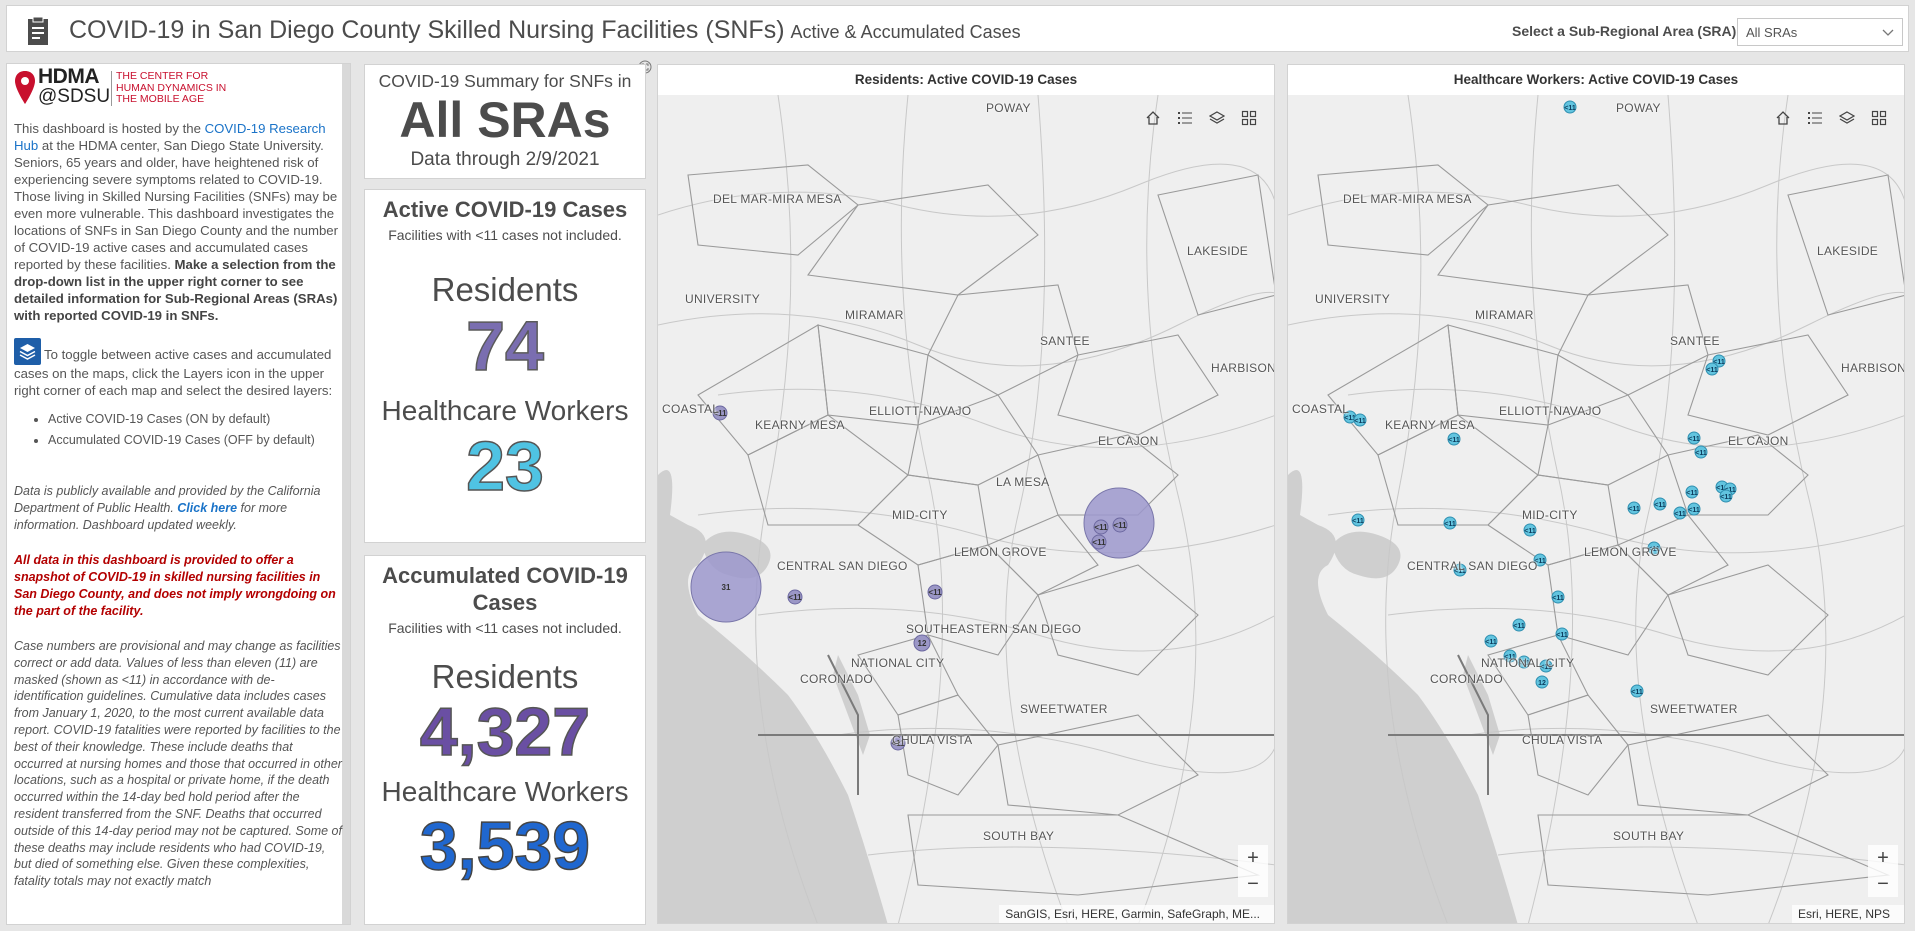  Describe the element at coordinates (505, 846) in the screenshot. I see `accum-workers-value: 3,539` at that location.